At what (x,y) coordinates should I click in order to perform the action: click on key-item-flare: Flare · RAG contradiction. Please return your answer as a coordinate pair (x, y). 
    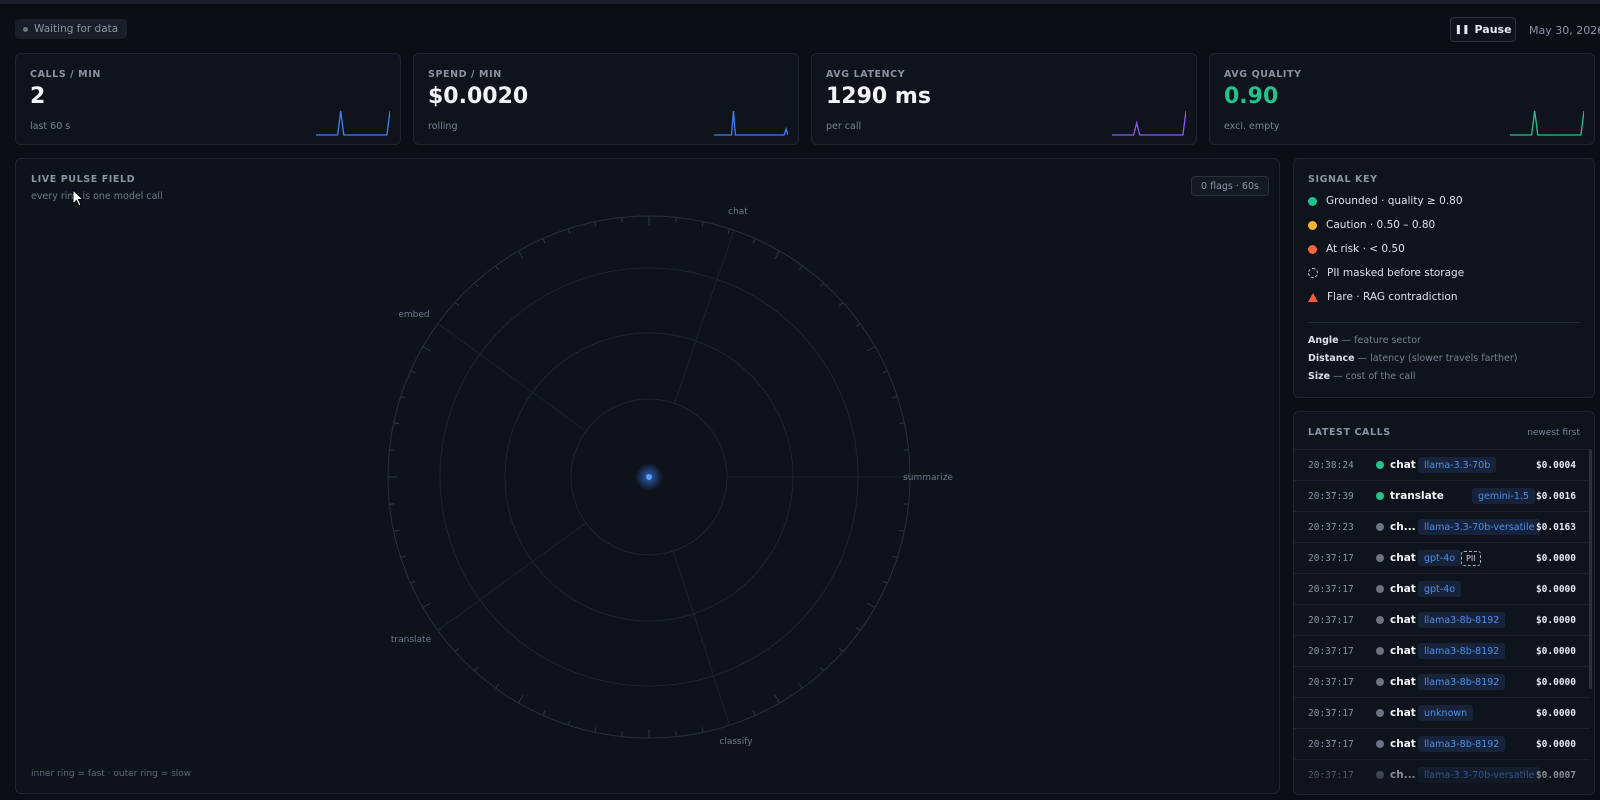
    Looking at the image, I should click on (1382, 297).